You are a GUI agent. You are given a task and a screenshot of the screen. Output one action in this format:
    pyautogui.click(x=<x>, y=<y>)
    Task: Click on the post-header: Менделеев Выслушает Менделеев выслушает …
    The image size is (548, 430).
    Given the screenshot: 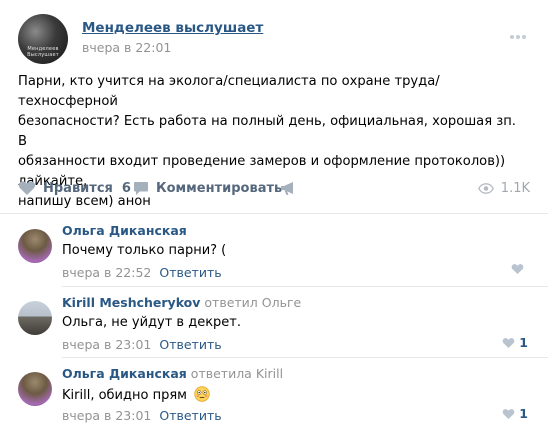 What is the action you would take?
    pyautogui.click(x=274, y=39)
    